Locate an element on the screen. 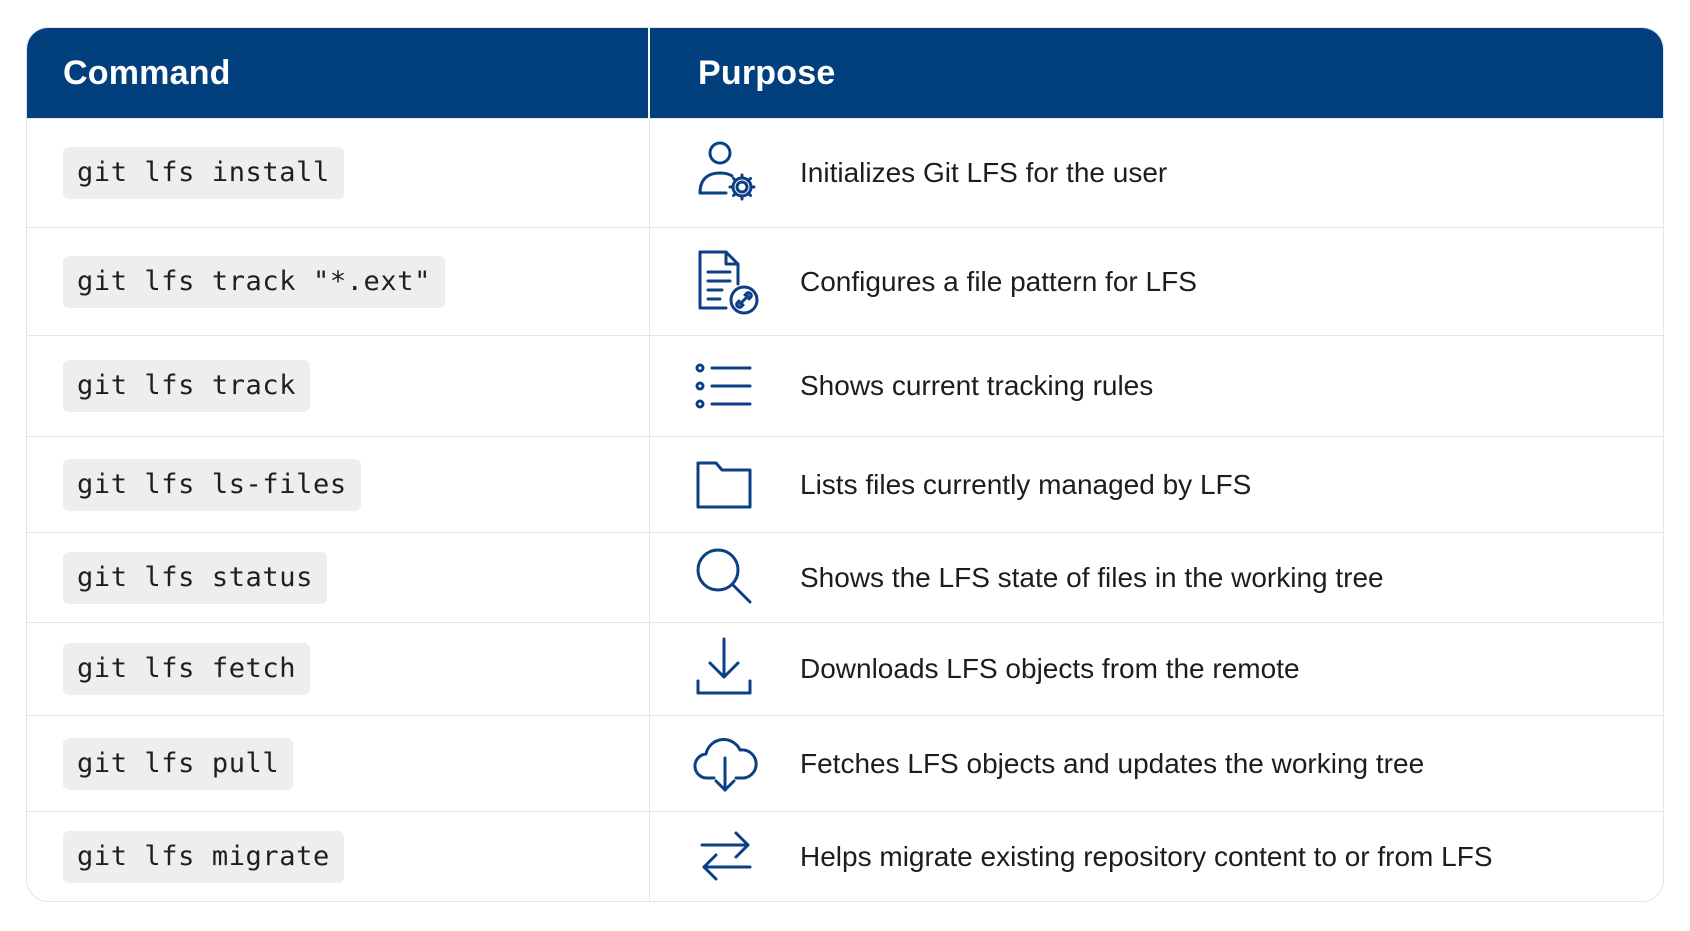 This screenshot has height=931, width=1690. command-code: git lfs install is located at coordinates (203, 173).